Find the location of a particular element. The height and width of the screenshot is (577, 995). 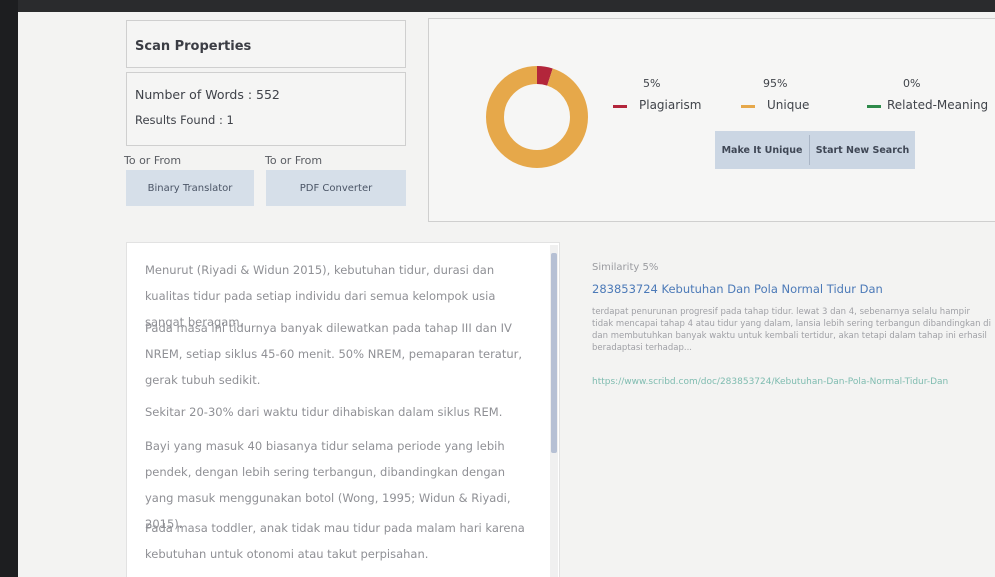

action-button-group: Make It Unique Start New Search is located at coordinates (815, 150).